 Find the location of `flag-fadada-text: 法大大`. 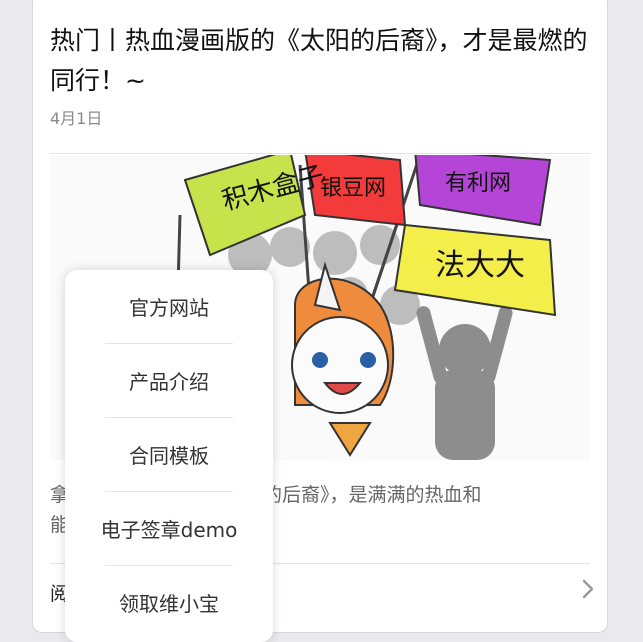

flag-fadada-text: 法大大 is located at coordinates (480, 265).